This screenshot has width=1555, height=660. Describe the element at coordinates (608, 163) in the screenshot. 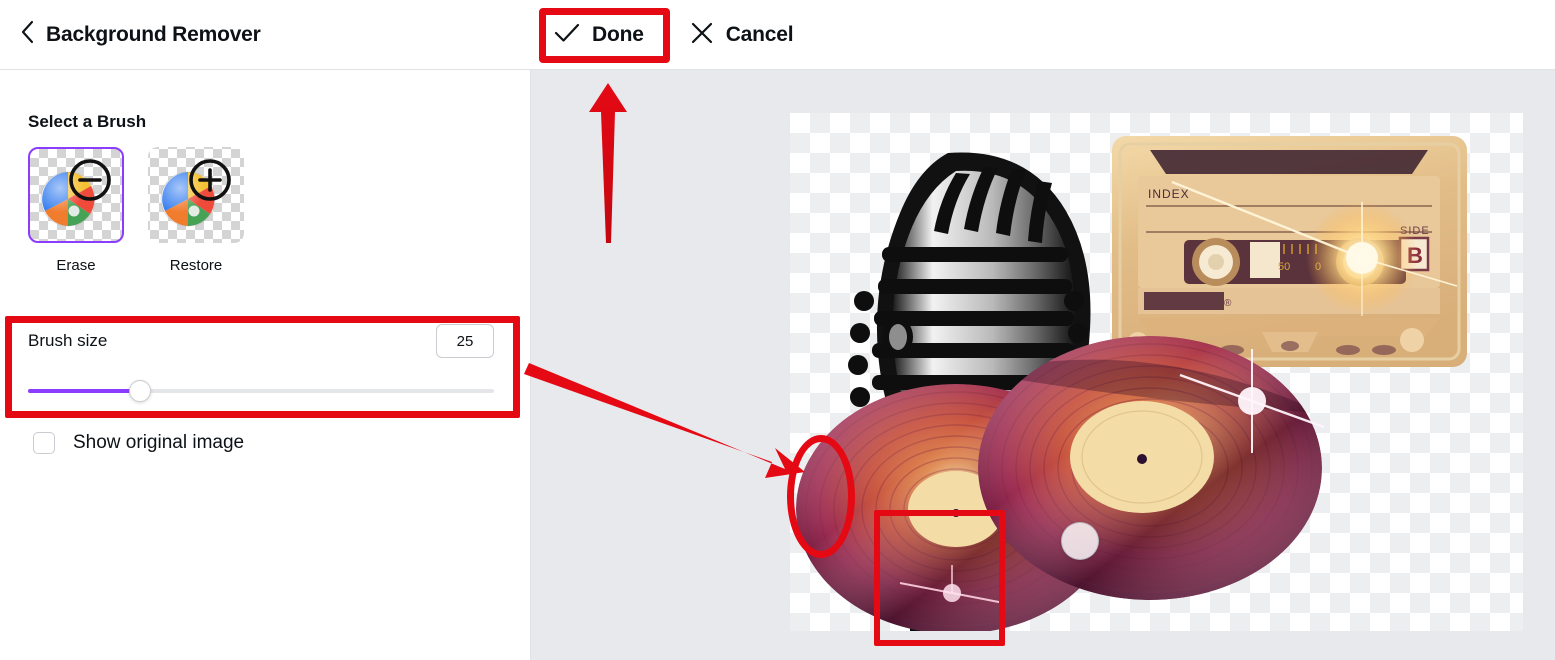

I see `annotation-arrow-up-to-done` at that location.